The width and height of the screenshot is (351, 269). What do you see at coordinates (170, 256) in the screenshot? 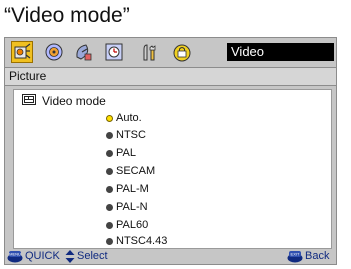
I see `footer-hints: MENU QUICK Select EXIT Back` at bounding box center [170, 256].